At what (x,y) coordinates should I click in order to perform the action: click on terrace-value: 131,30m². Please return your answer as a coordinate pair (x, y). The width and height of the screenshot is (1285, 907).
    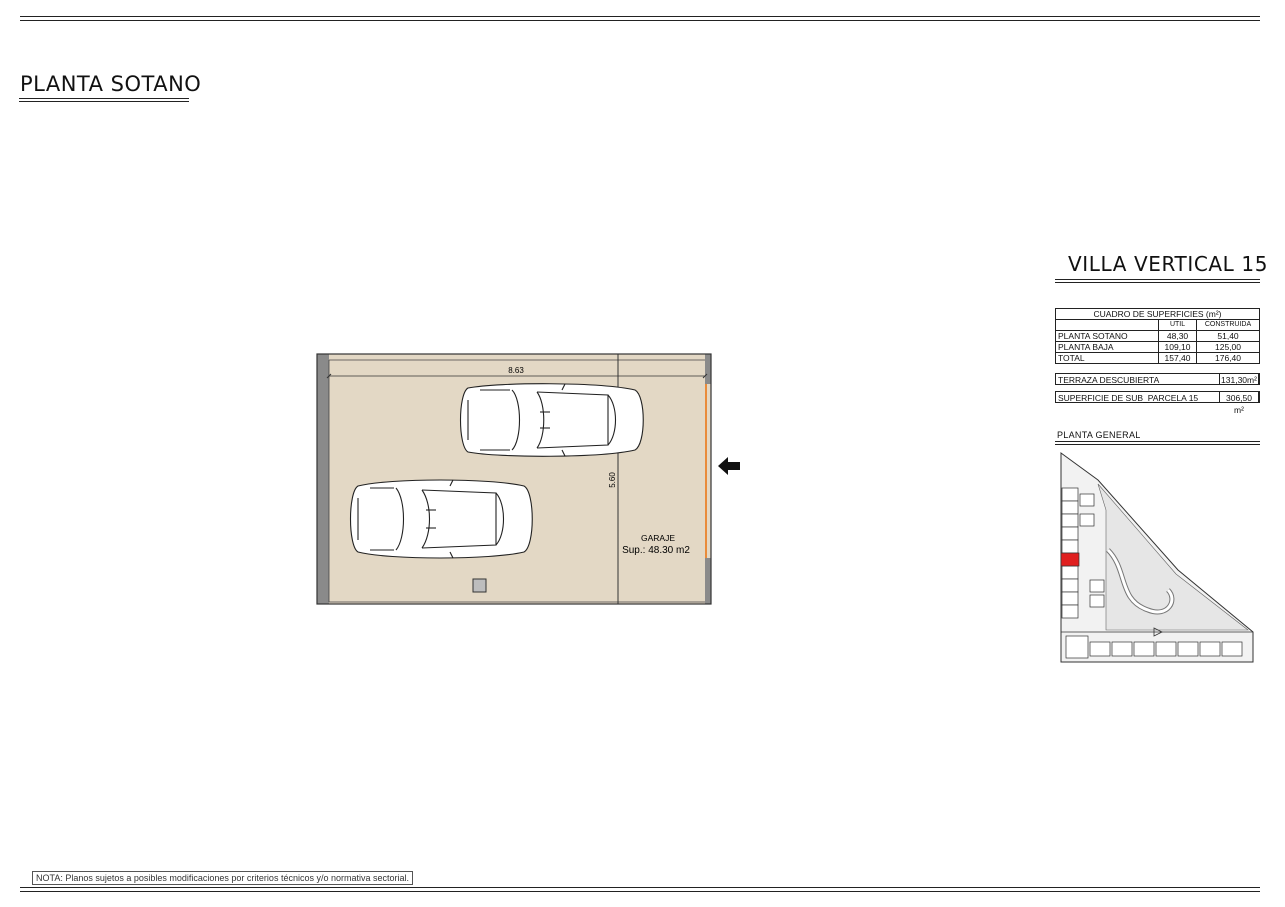
    Looking at the image, I should click on (1239, 379).